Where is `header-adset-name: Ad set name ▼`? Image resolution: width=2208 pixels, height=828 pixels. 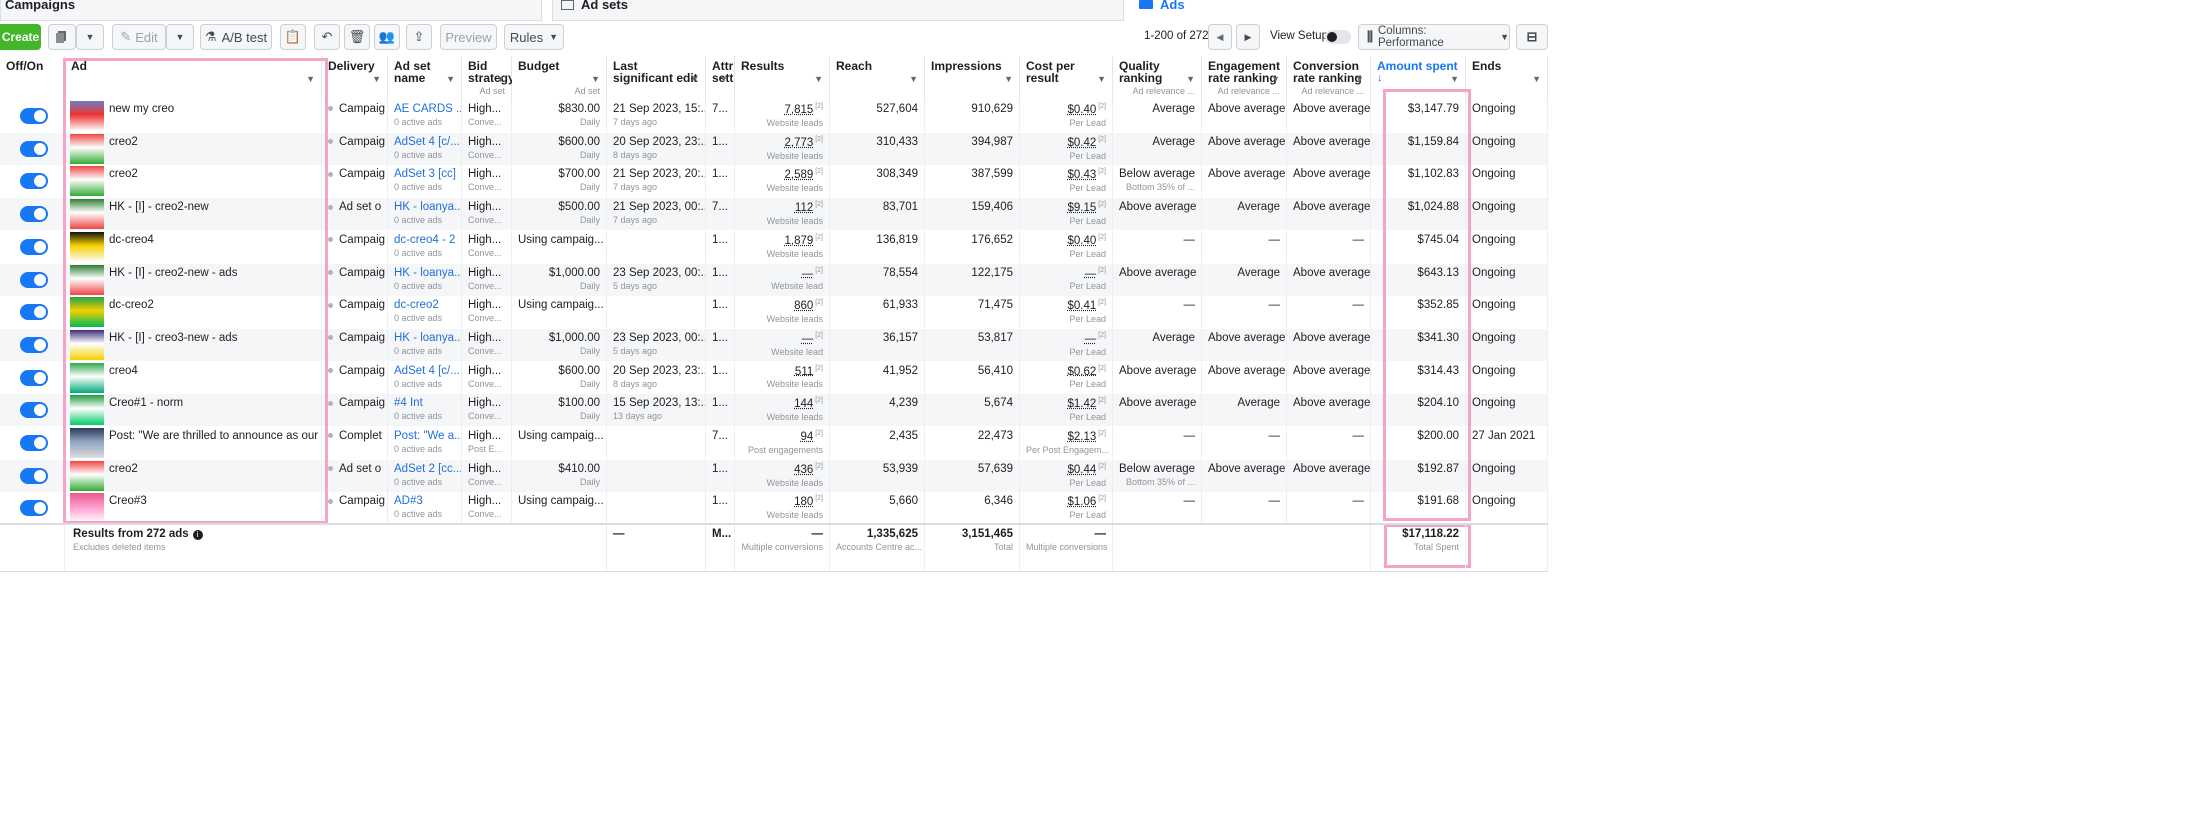
header-adset-name: Ad set name ▼ is located at coordinates (425, 78).